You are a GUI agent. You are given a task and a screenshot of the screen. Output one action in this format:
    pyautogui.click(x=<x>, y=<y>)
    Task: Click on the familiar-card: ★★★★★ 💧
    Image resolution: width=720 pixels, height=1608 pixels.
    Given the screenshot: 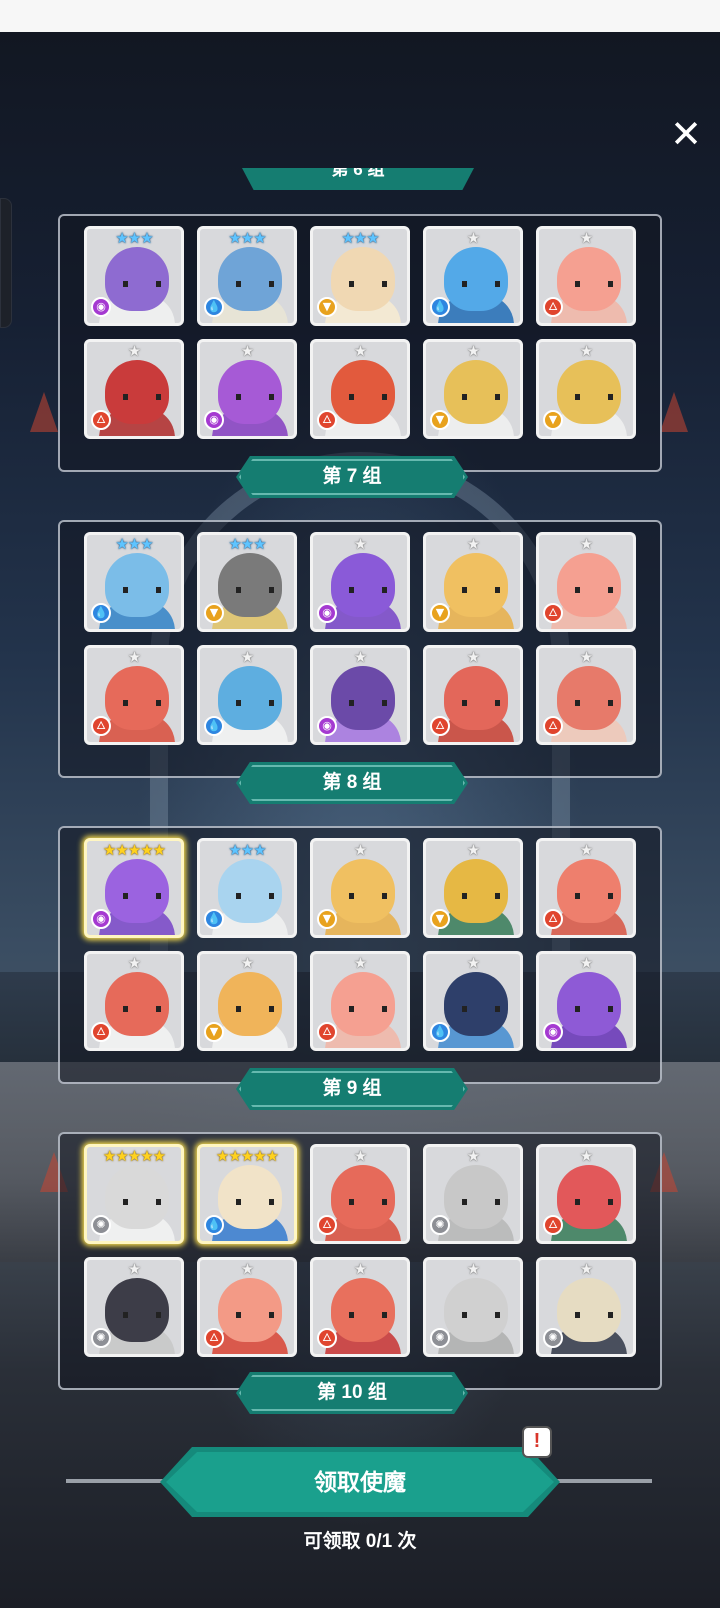 What is the action you would take?
    pyautogui.click(x=247, y=1194)
    